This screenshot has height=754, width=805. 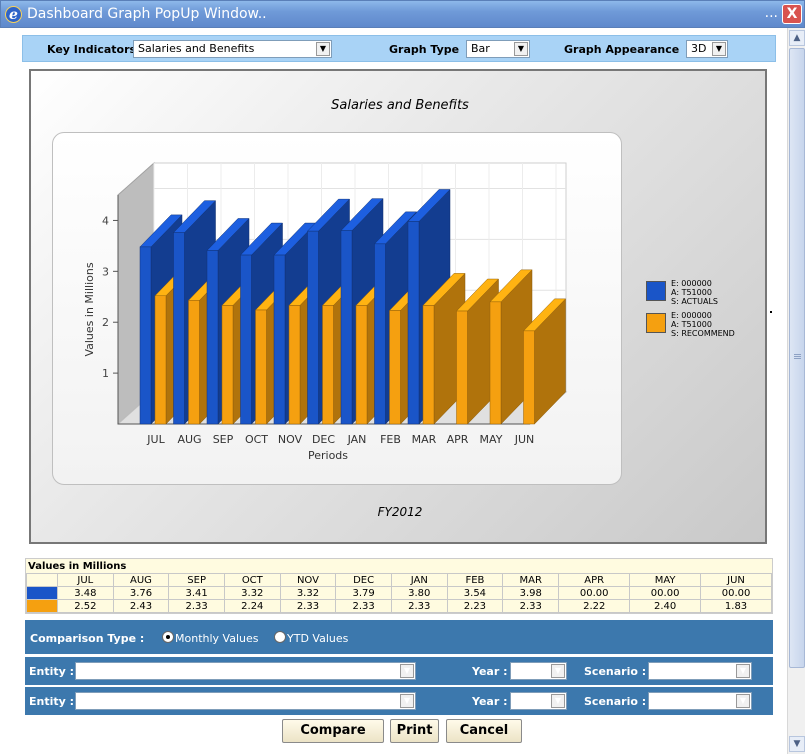 I want to click on month-header: APR, so click(x=594, y=580).